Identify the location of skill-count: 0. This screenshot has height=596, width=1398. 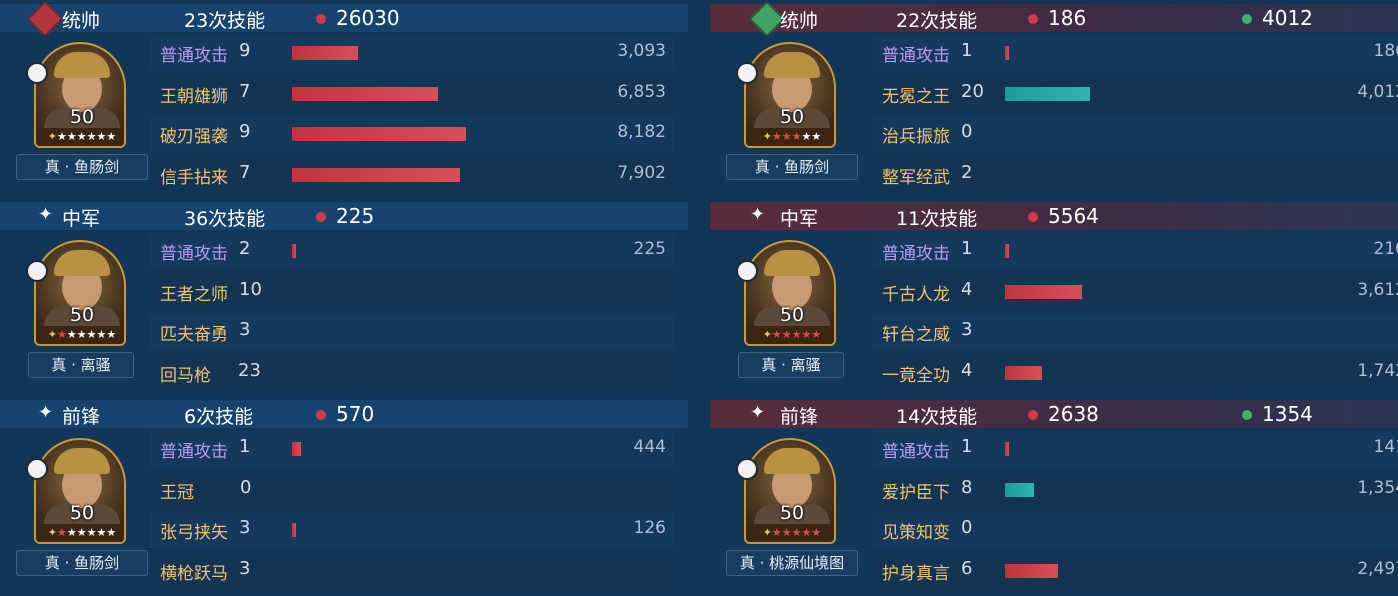
(246, 487).